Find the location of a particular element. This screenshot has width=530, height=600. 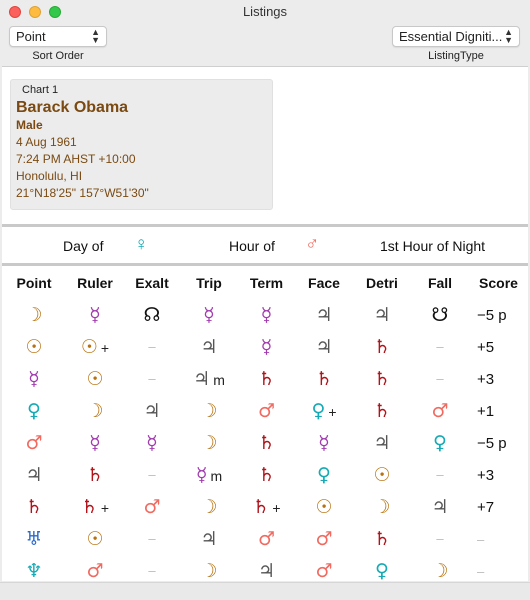

table-row: ♄ ♄ + ♂ ☽ ♄ + ☉ ☽ ♃ +7 is located at coordinates (265, 507).